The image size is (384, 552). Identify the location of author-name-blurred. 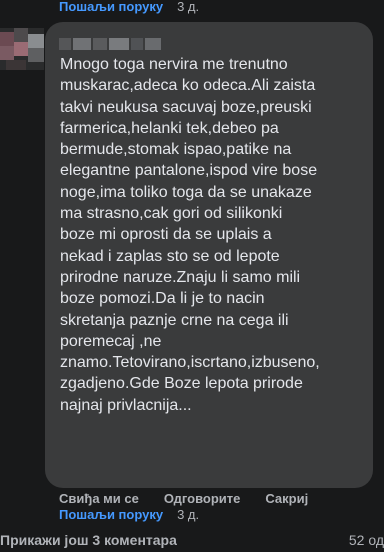
(111, 44).